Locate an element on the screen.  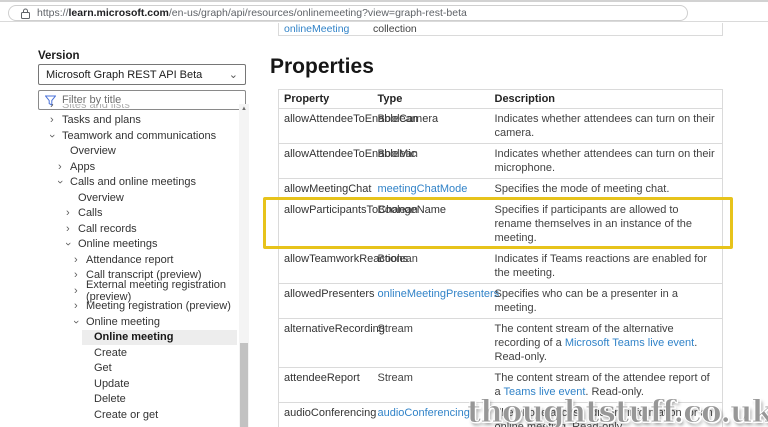
sidebar-item-create: Create is located at coordinates (133, 353).